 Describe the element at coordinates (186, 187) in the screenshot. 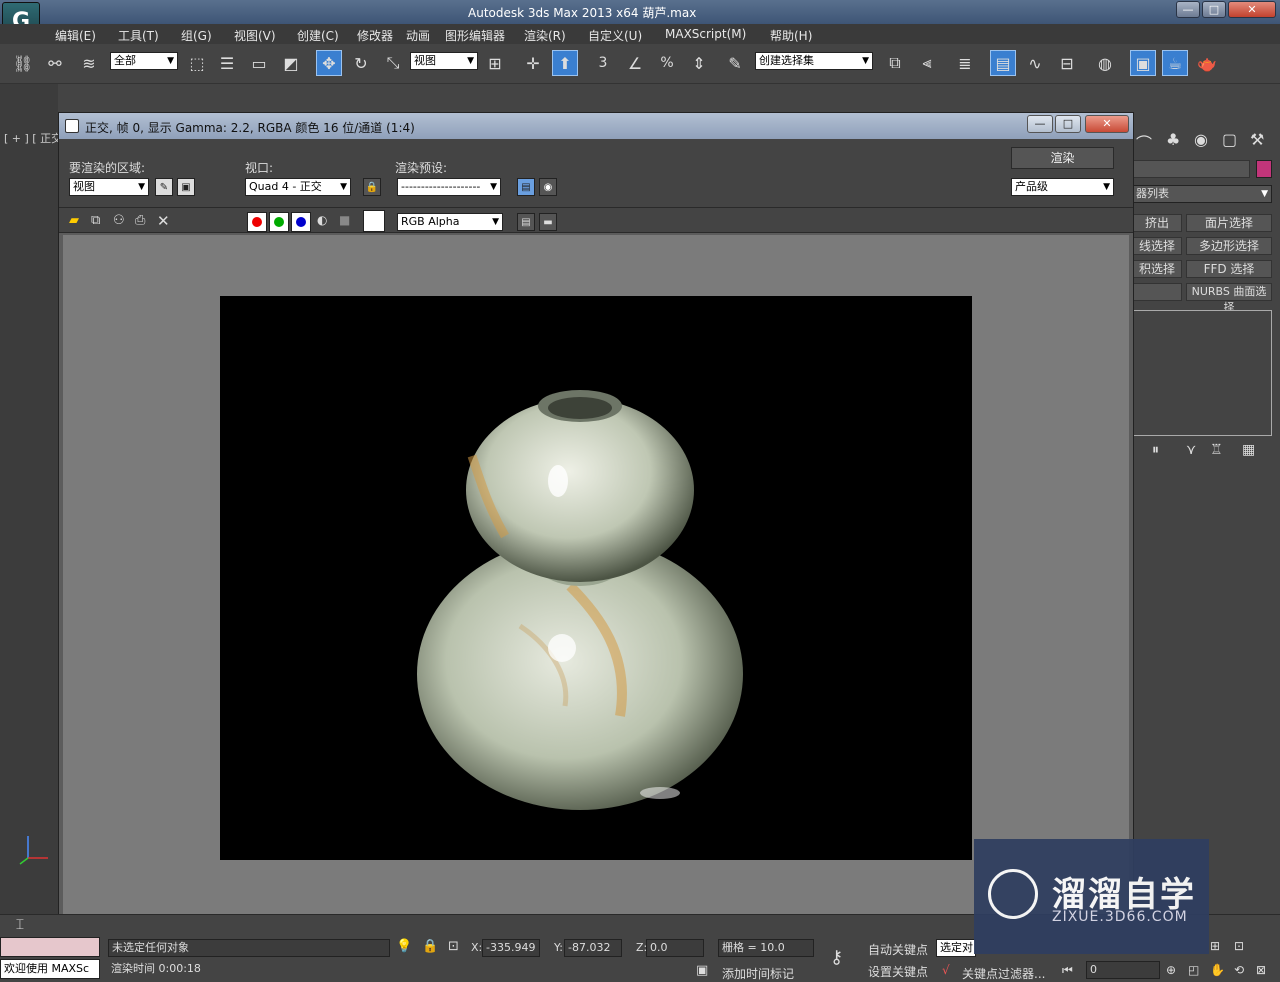

I see `auto-region-icon: ▣` at that location.